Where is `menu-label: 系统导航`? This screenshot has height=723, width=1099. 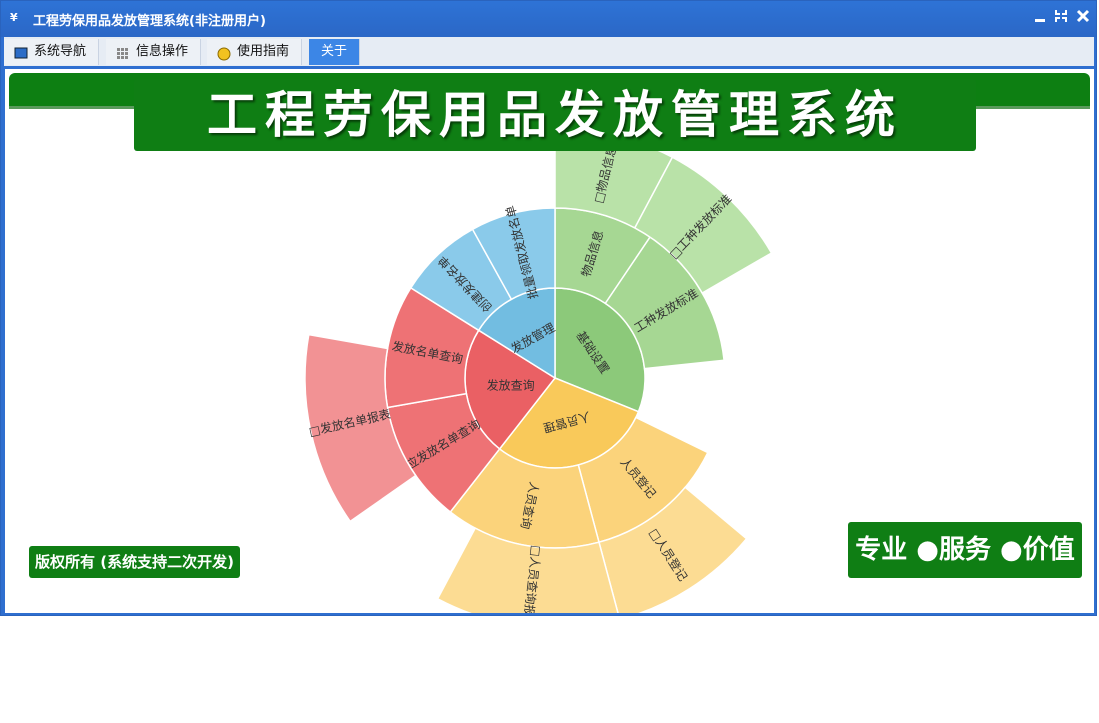 menu-label: 系统导航 is located at coordinates (60, 51).